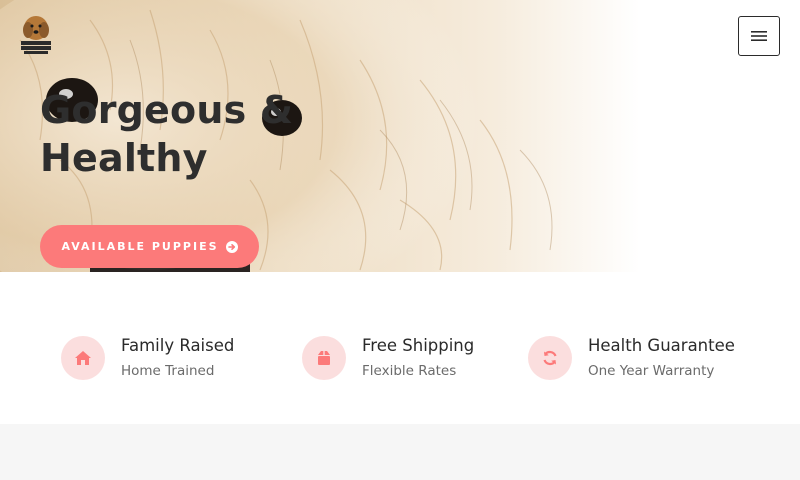 This screenshot has width=800, height=480. I want to click on feature-subtitle: One Year Warranty, so click(651, 371).